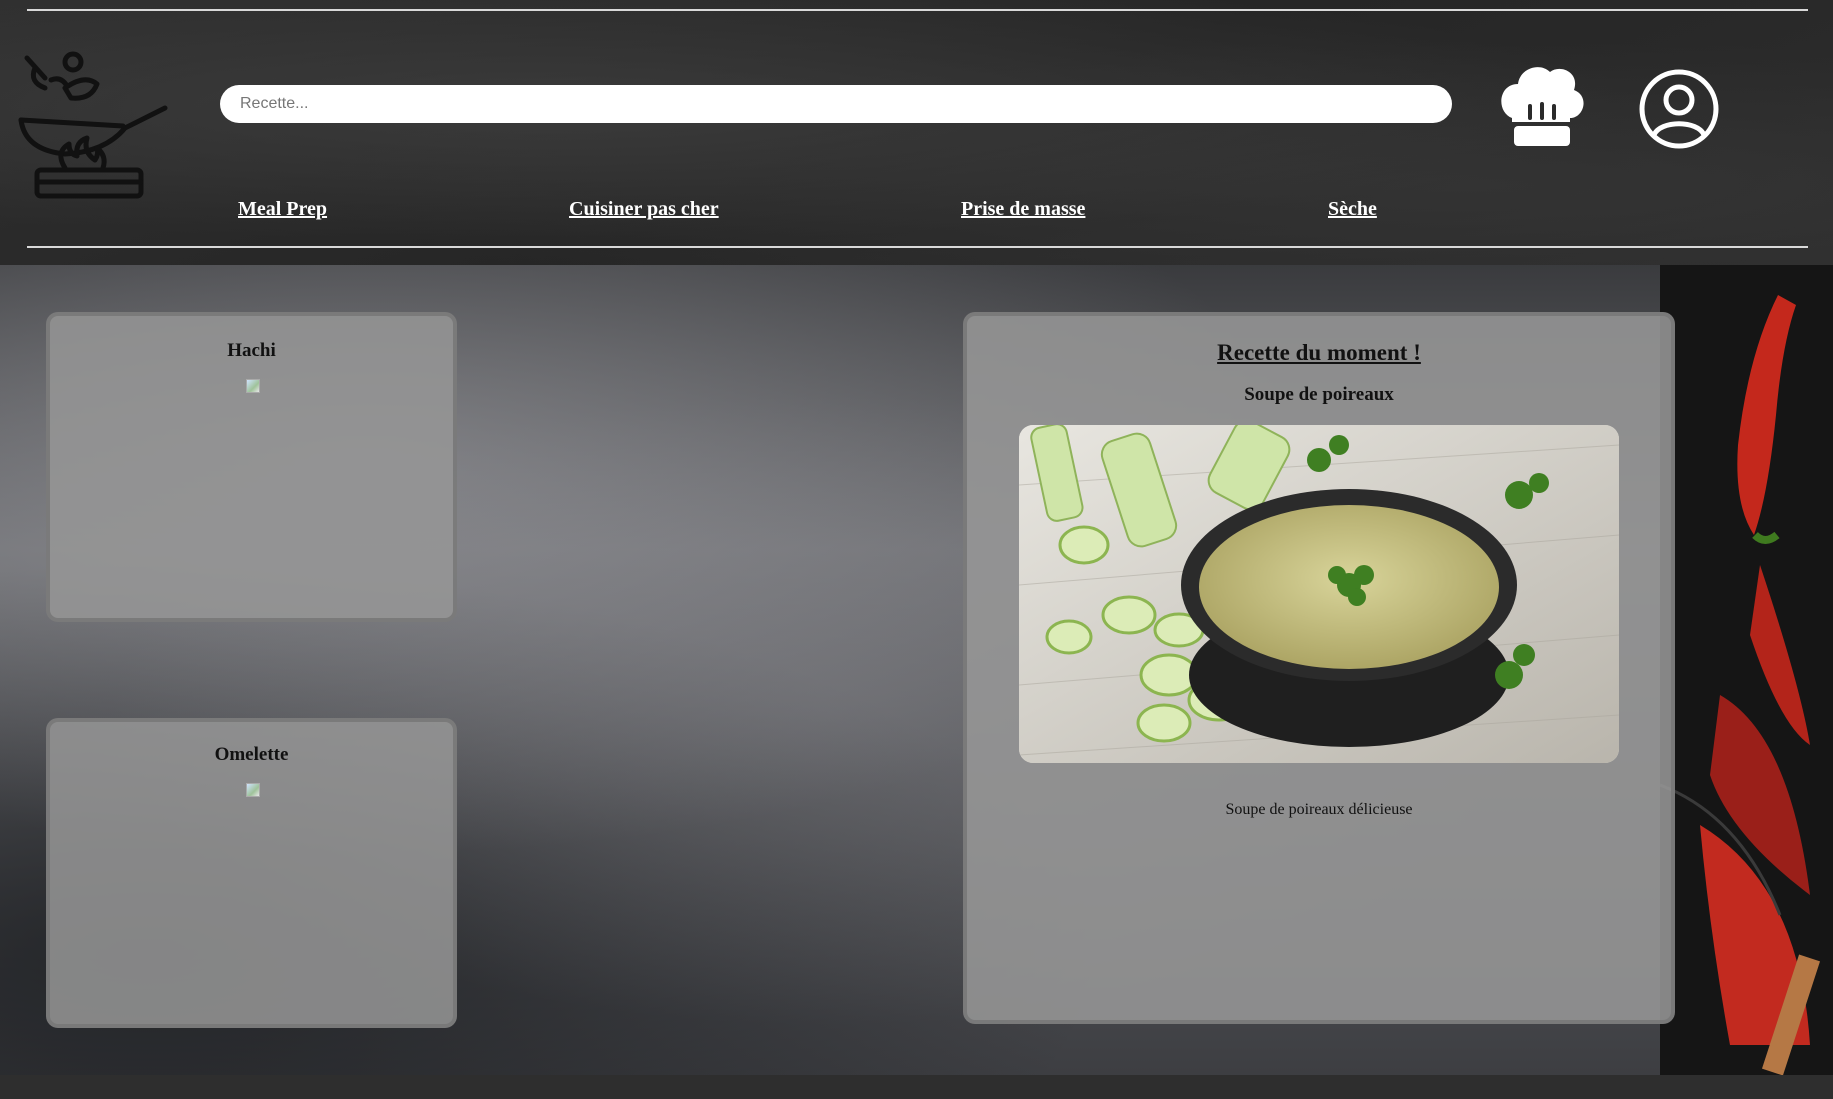  Describe the element at coordinates (1023, 209) in the screenshot. I see `nav-link-prise-de-masse: Prise de masse` at that location.